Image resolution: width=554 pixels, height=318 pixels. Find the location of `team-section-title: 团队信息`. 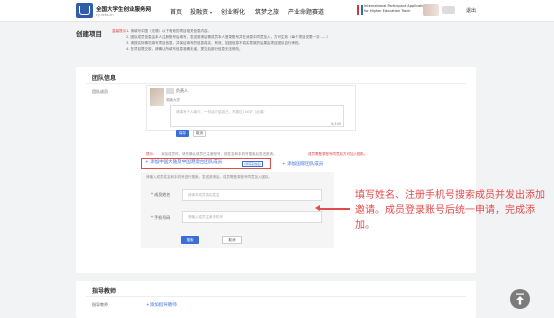

team-section-title: 团队信息 is located at coordinates (104, 78).